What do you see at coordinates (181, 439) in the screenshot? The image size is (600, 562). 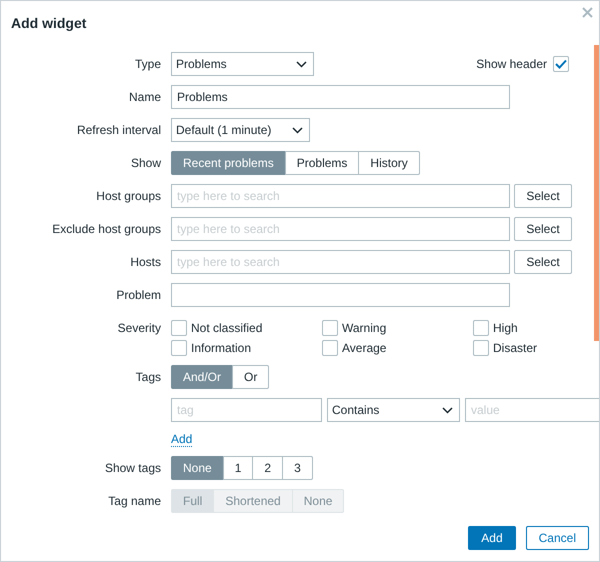 I see `add-link: Add` at bounding box center [181, 439].